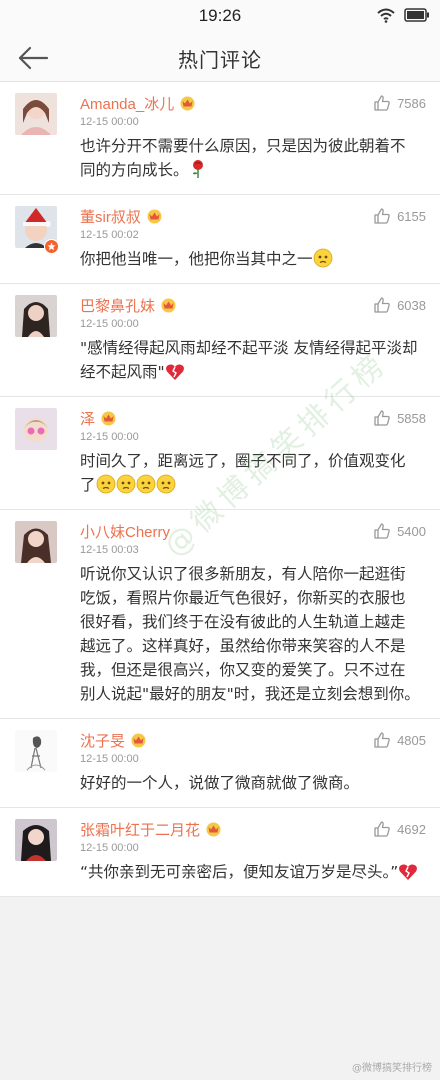  Describe the element at coordinates (102, 740) in the screenshot. I see `username: 沈子旻` at that location.